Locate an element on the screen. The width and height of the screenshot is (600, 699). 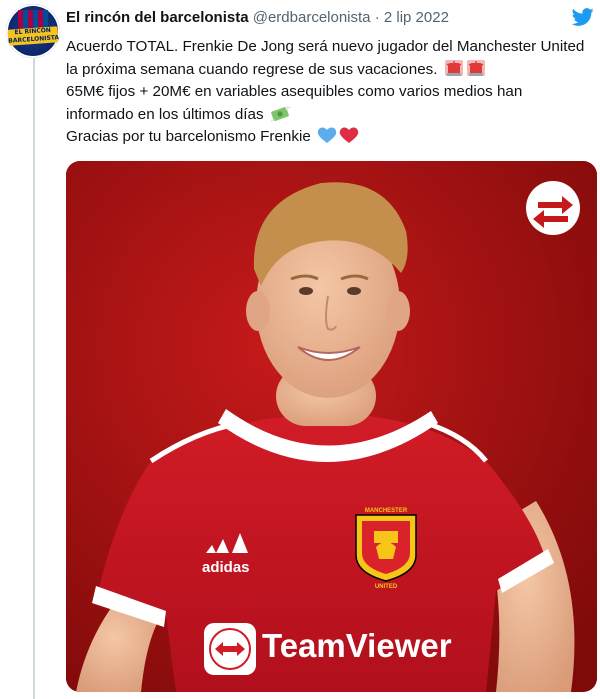
svg-text: adidas is located at coordinates (226, 567).